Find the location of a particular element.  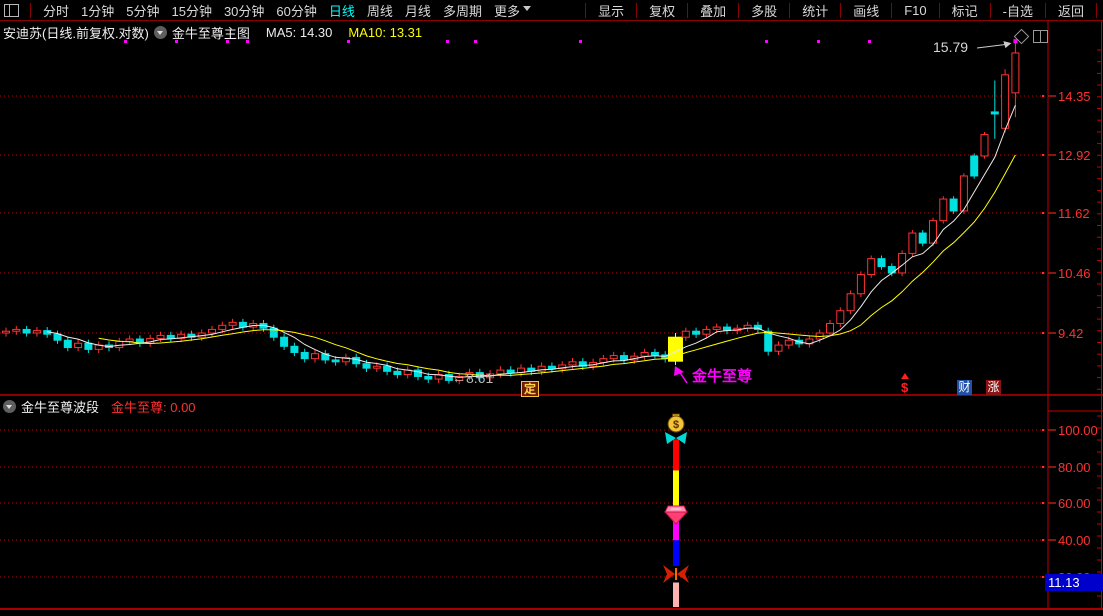

signal-arrow-head is located at coordinates (679, 371).